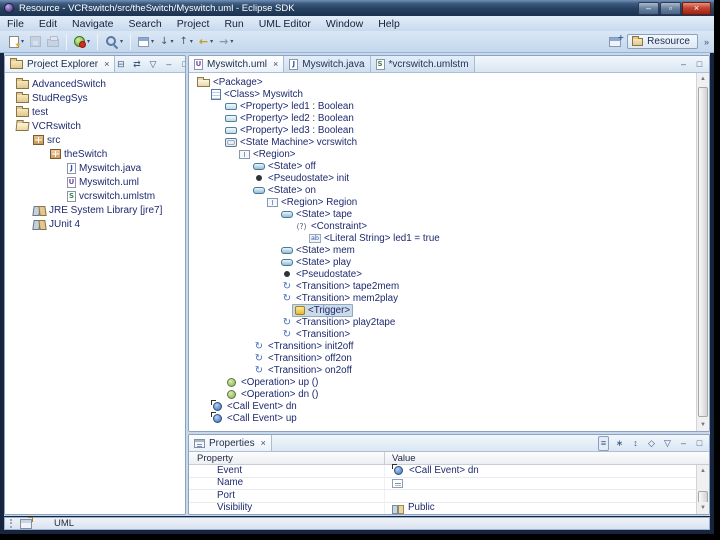 This screenshot has width=720, height=540. Describe the element at coordinates (706, 42) in the screenshot. I see `toolbar-overflow-chevron: »` at that location.